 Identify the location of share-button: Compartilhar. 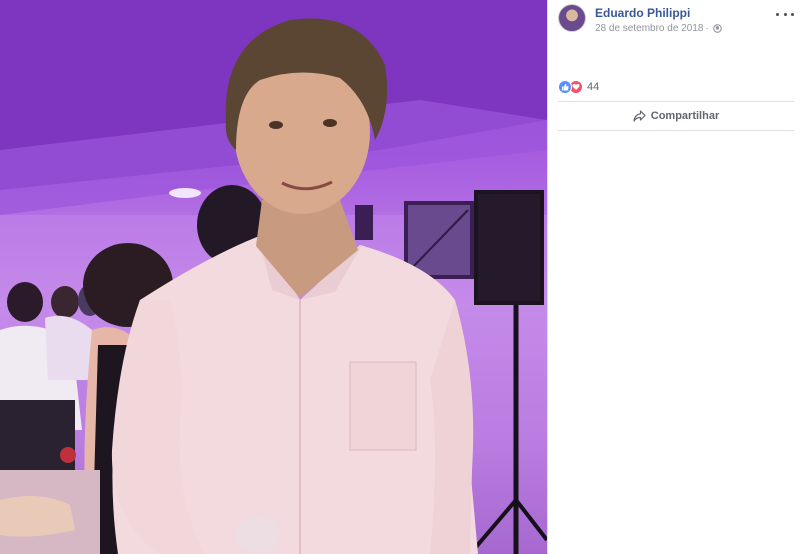
(676, 116).